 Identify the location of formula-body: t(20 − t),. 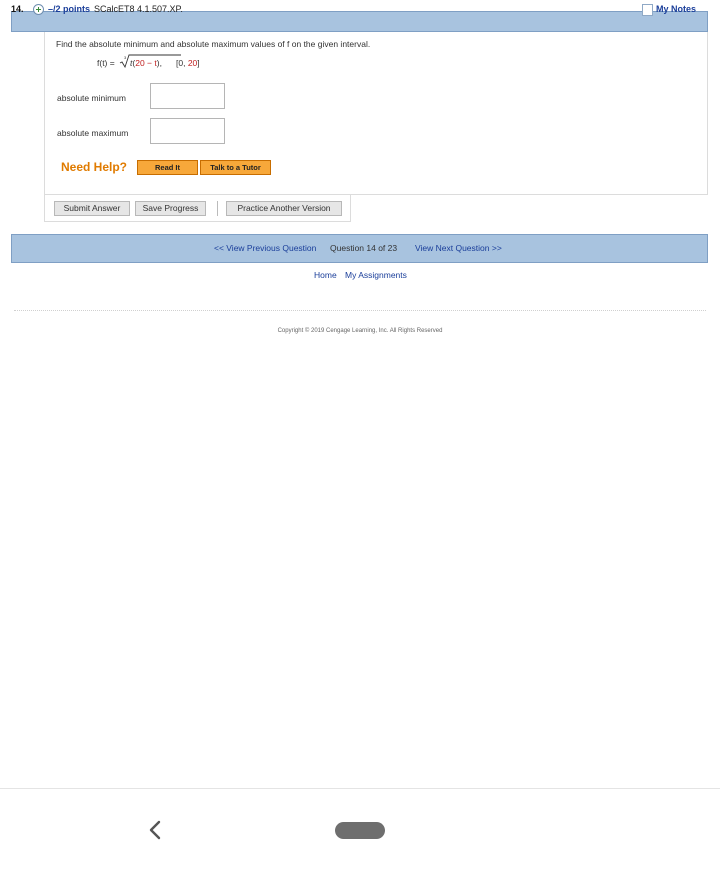
(146, 63).